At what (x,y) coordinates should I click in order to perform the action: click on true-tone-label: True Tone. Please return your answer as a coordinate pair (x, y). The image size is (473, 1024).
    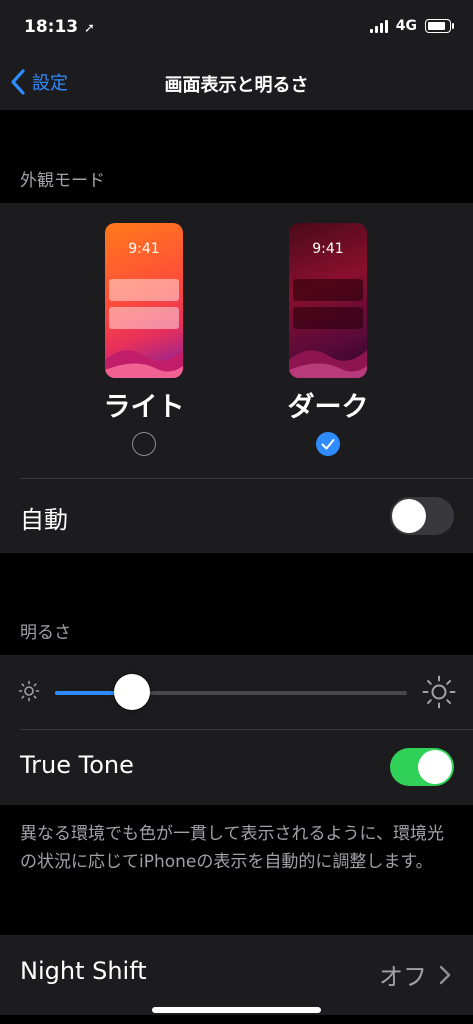
    Looking at the image, I should click on (77, 765).